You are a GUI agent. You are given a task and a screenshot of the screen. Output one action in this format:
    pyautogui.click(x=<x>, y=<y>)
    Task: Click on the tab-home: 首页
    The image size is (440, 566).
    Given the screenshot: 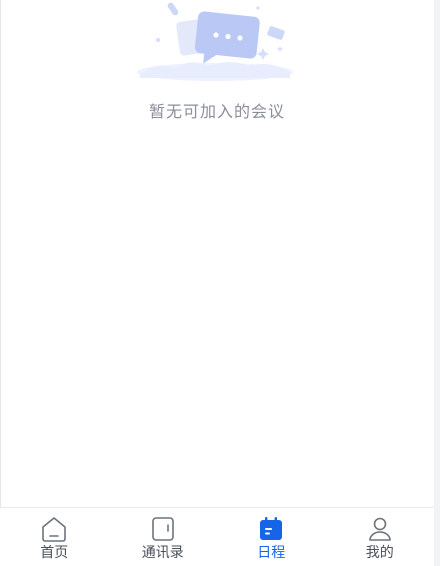 What is the action you would take?
    pyautogui.click(x=54, y=537)
    